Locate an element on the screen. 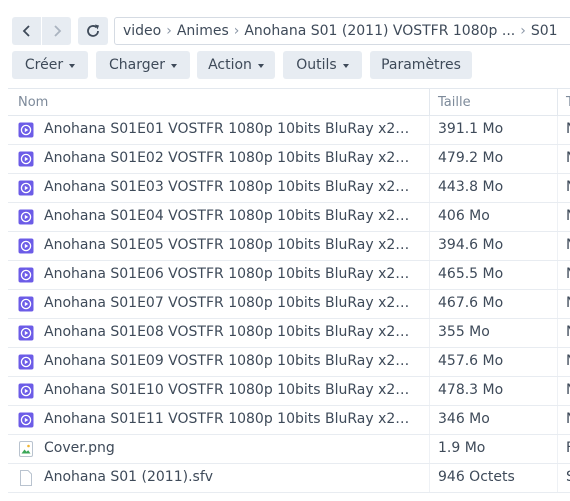 The width and height of the screenshot is (570, 501). image-file-icon is located at coordinates (26, 449).